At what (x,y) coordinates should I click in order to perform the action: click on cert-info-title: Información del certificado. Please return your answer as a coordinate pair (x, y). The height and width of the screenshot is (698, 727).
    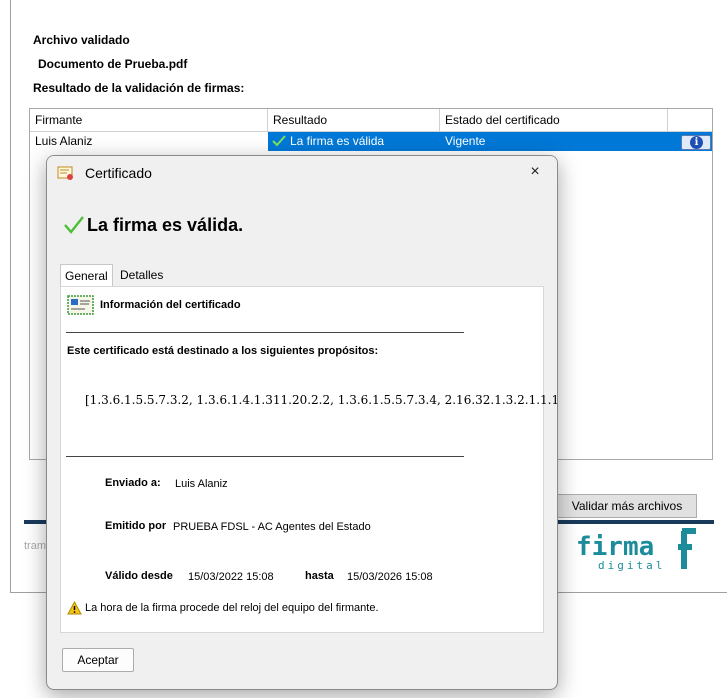
    Looking at the image, I should click on (170, 305).